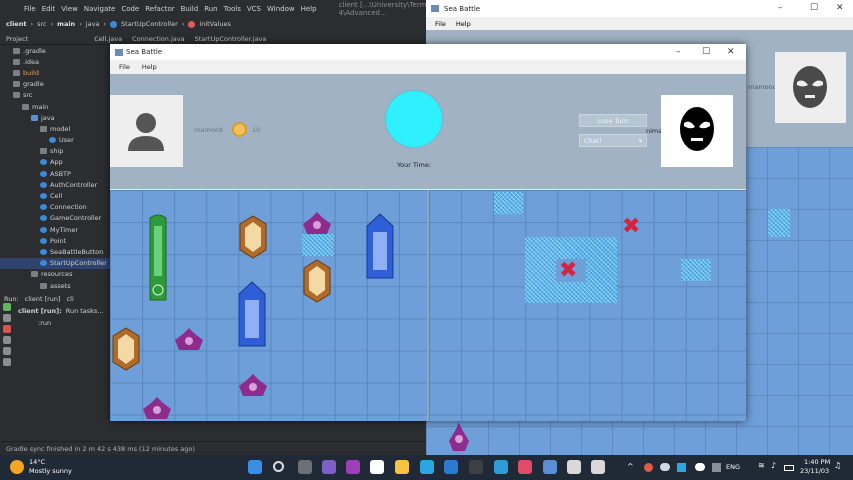  What do you see at coordinates (451, 467) in the screenshot?
I see `vscode-icon` at bounding box center [451, 467].